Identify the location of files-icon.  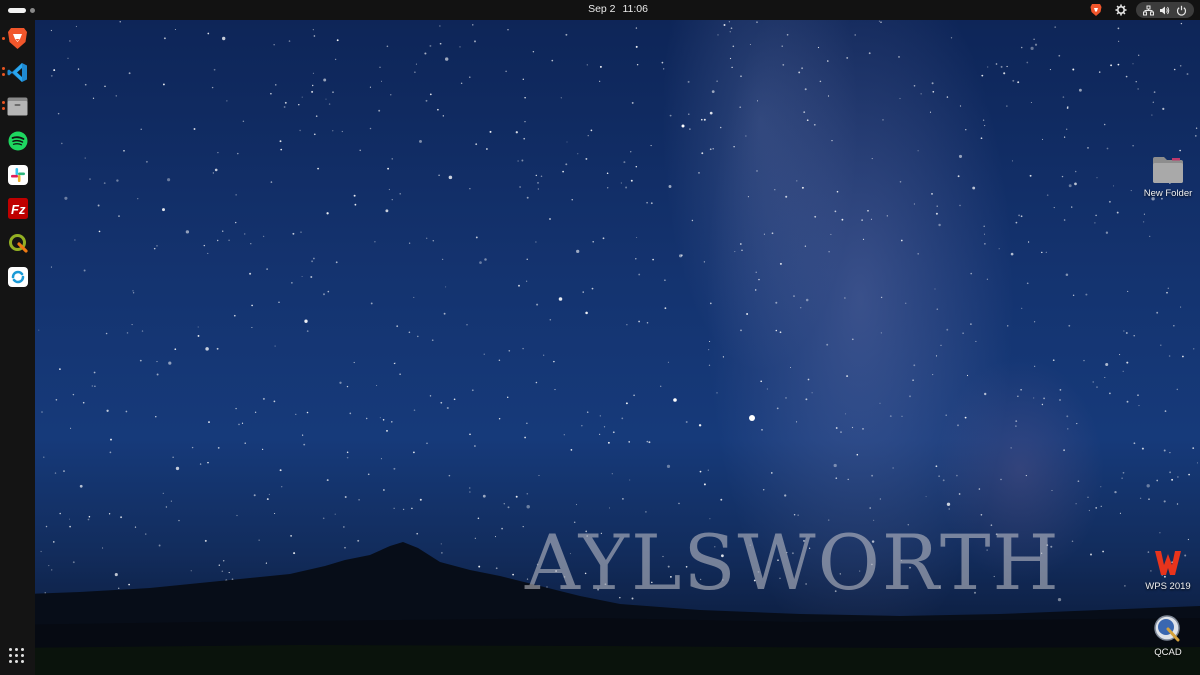
(17, 106).